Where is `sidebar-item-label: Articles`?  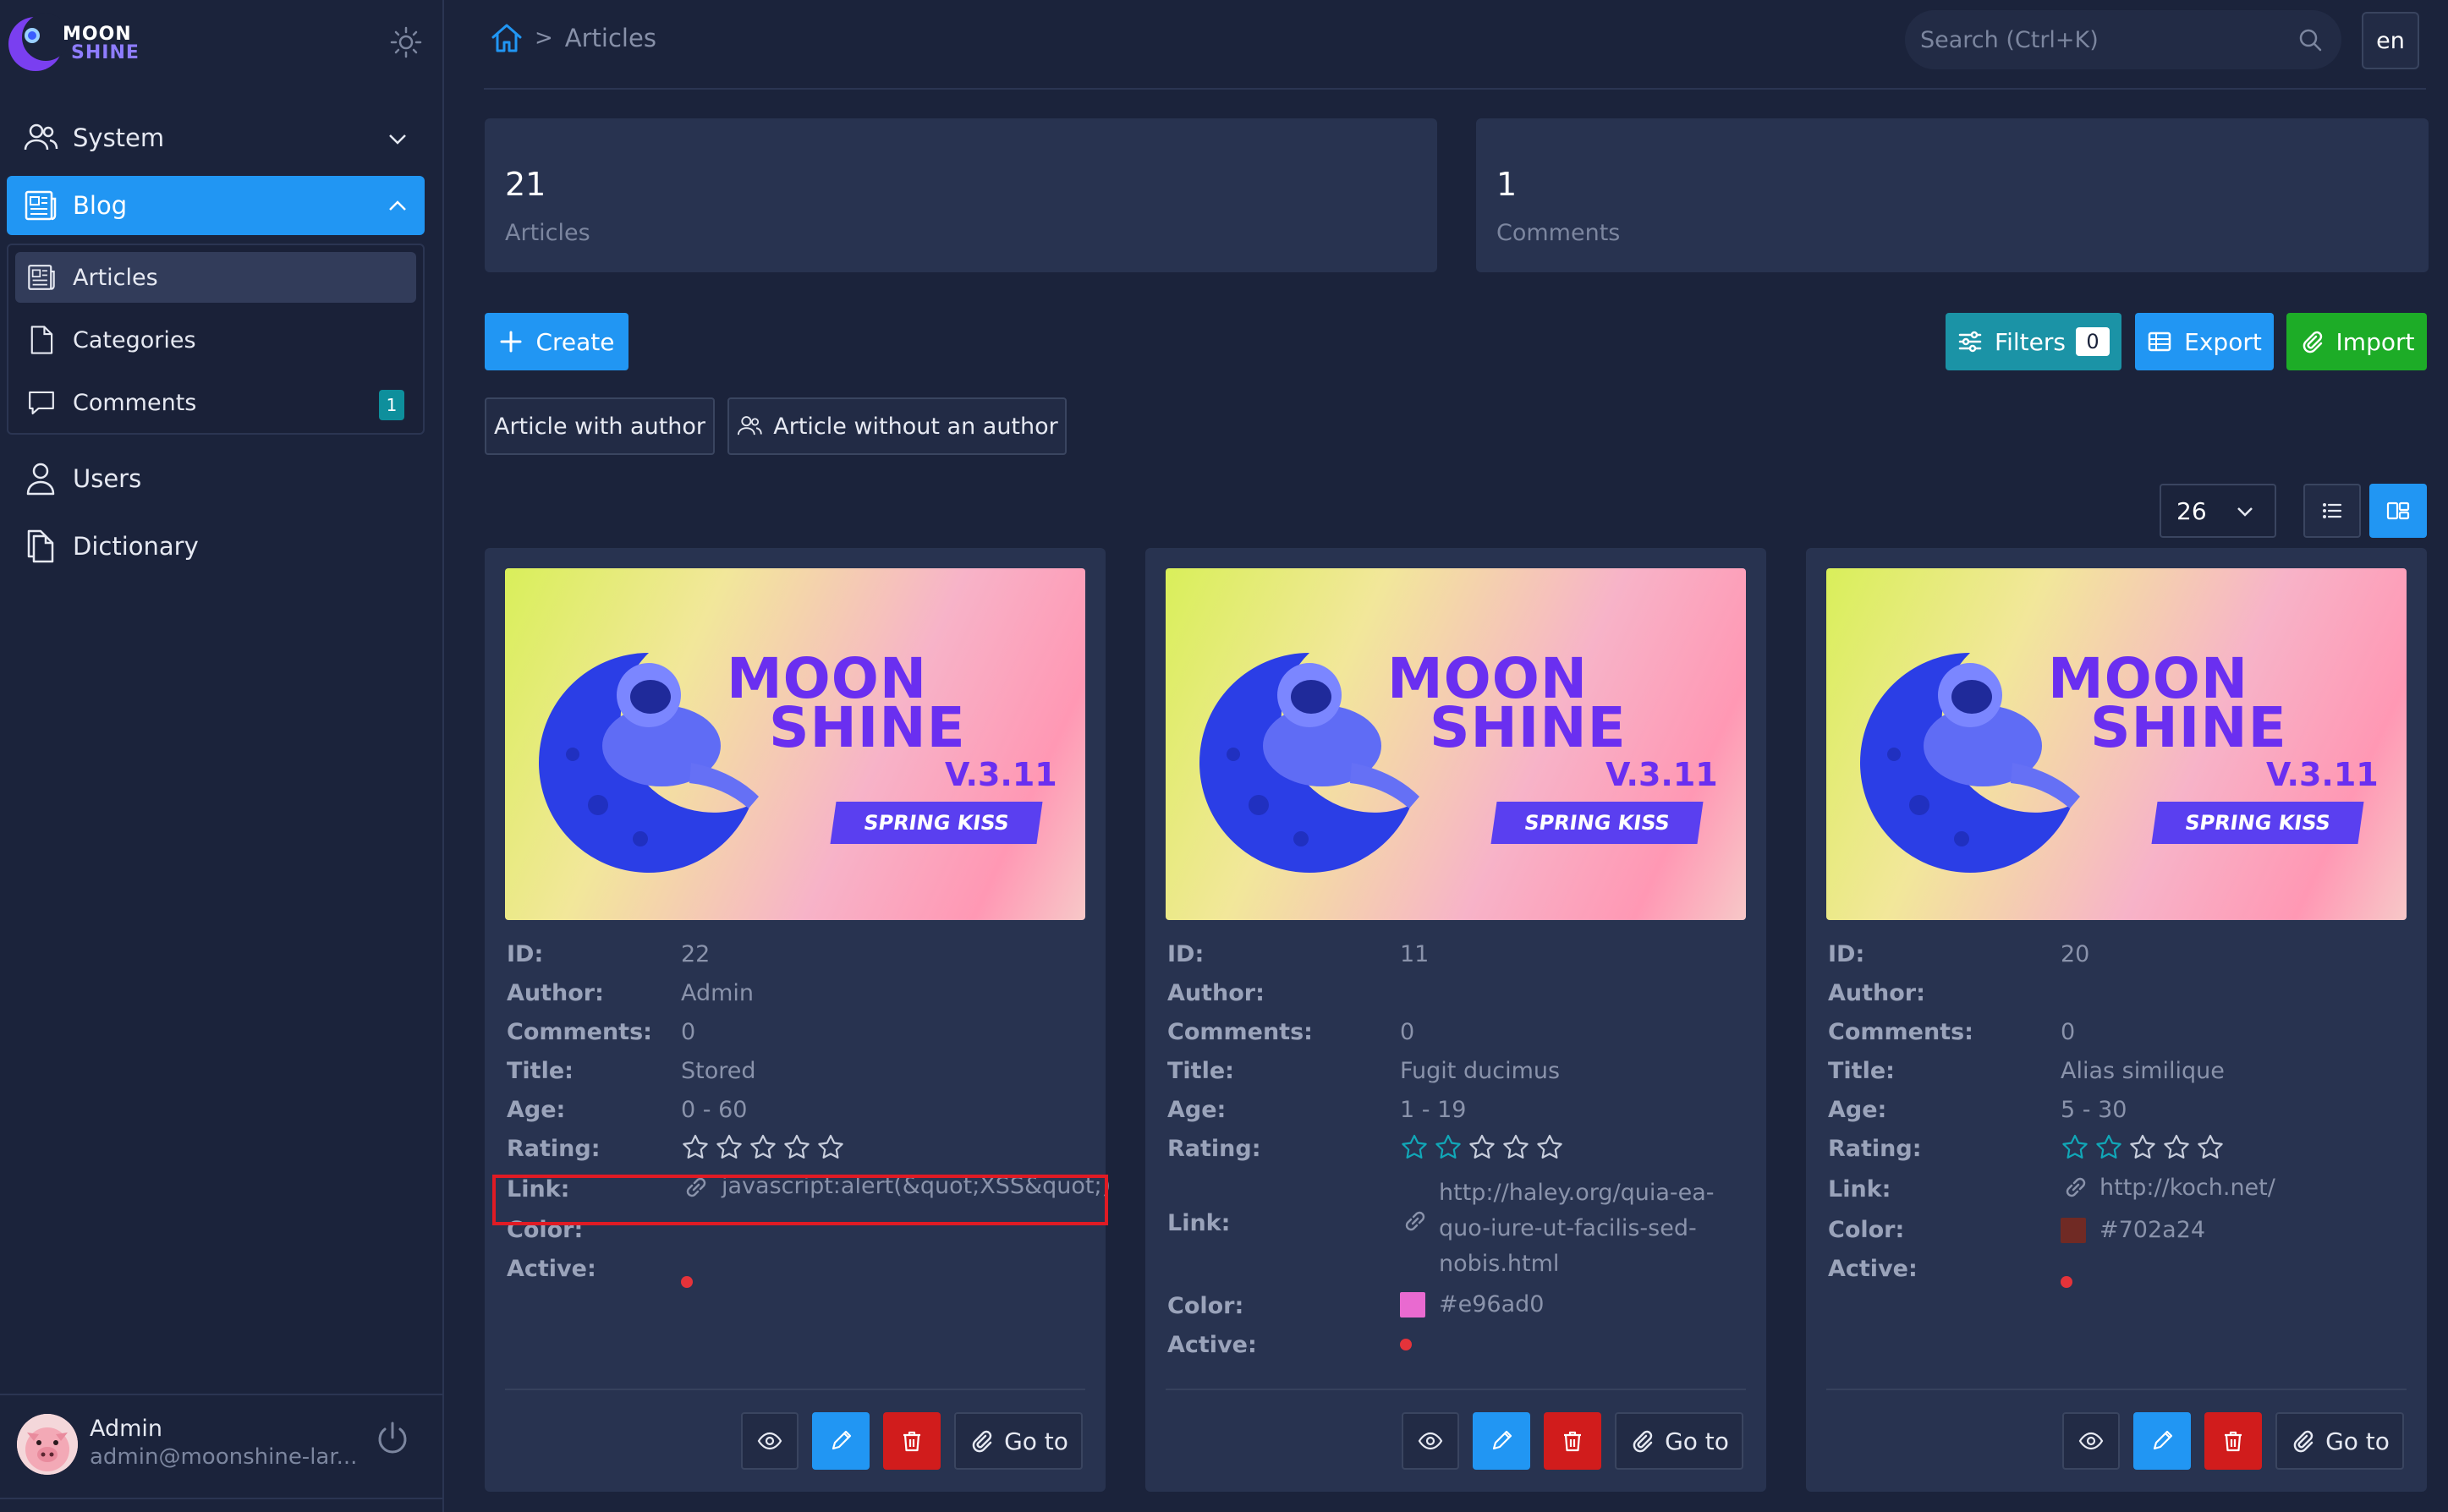
sidebar-item-label: Articles is located at coordinates (115, 277).